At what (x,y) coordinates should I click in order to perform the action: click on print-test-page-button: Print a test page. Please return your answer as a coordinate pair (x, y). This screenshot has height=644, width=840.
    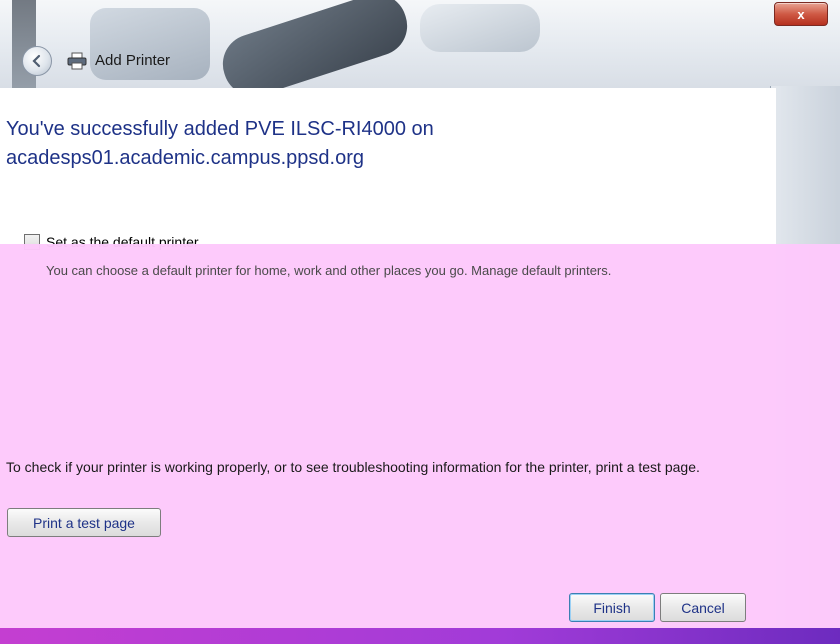
    Looking at the image, I should click on (84, 522).